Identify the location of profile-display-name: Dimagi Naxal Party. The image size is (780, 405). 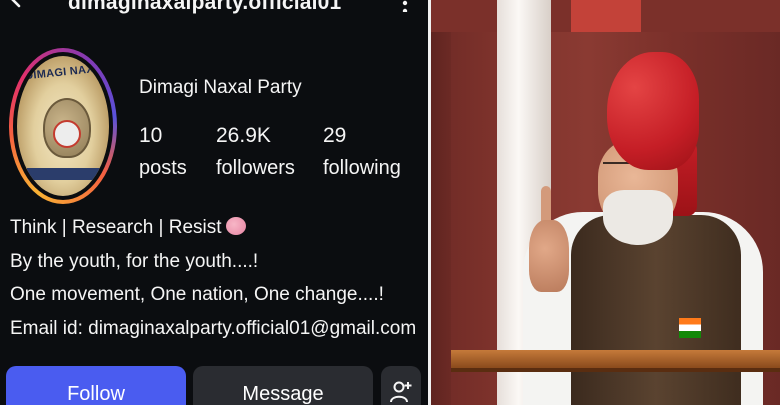
(220, 87).